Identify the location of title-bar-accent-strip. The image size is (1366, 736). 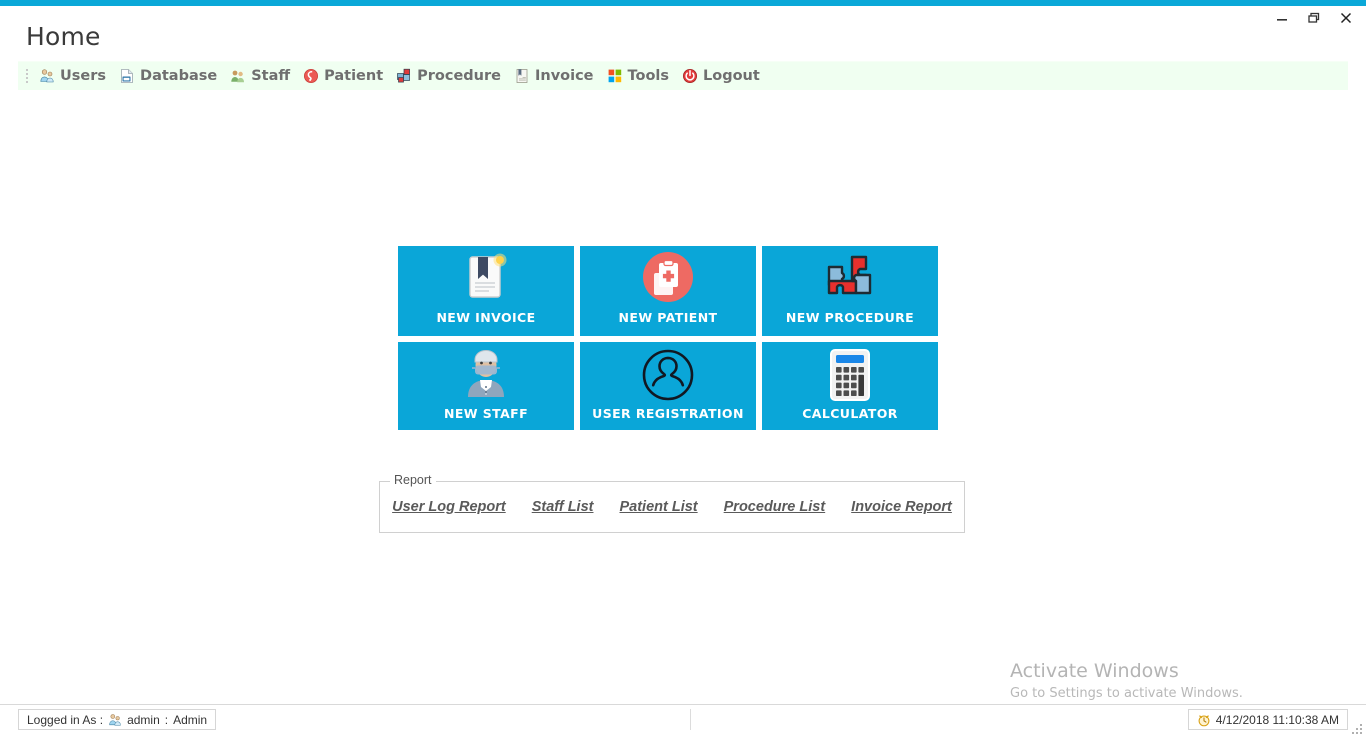
(683, 3).